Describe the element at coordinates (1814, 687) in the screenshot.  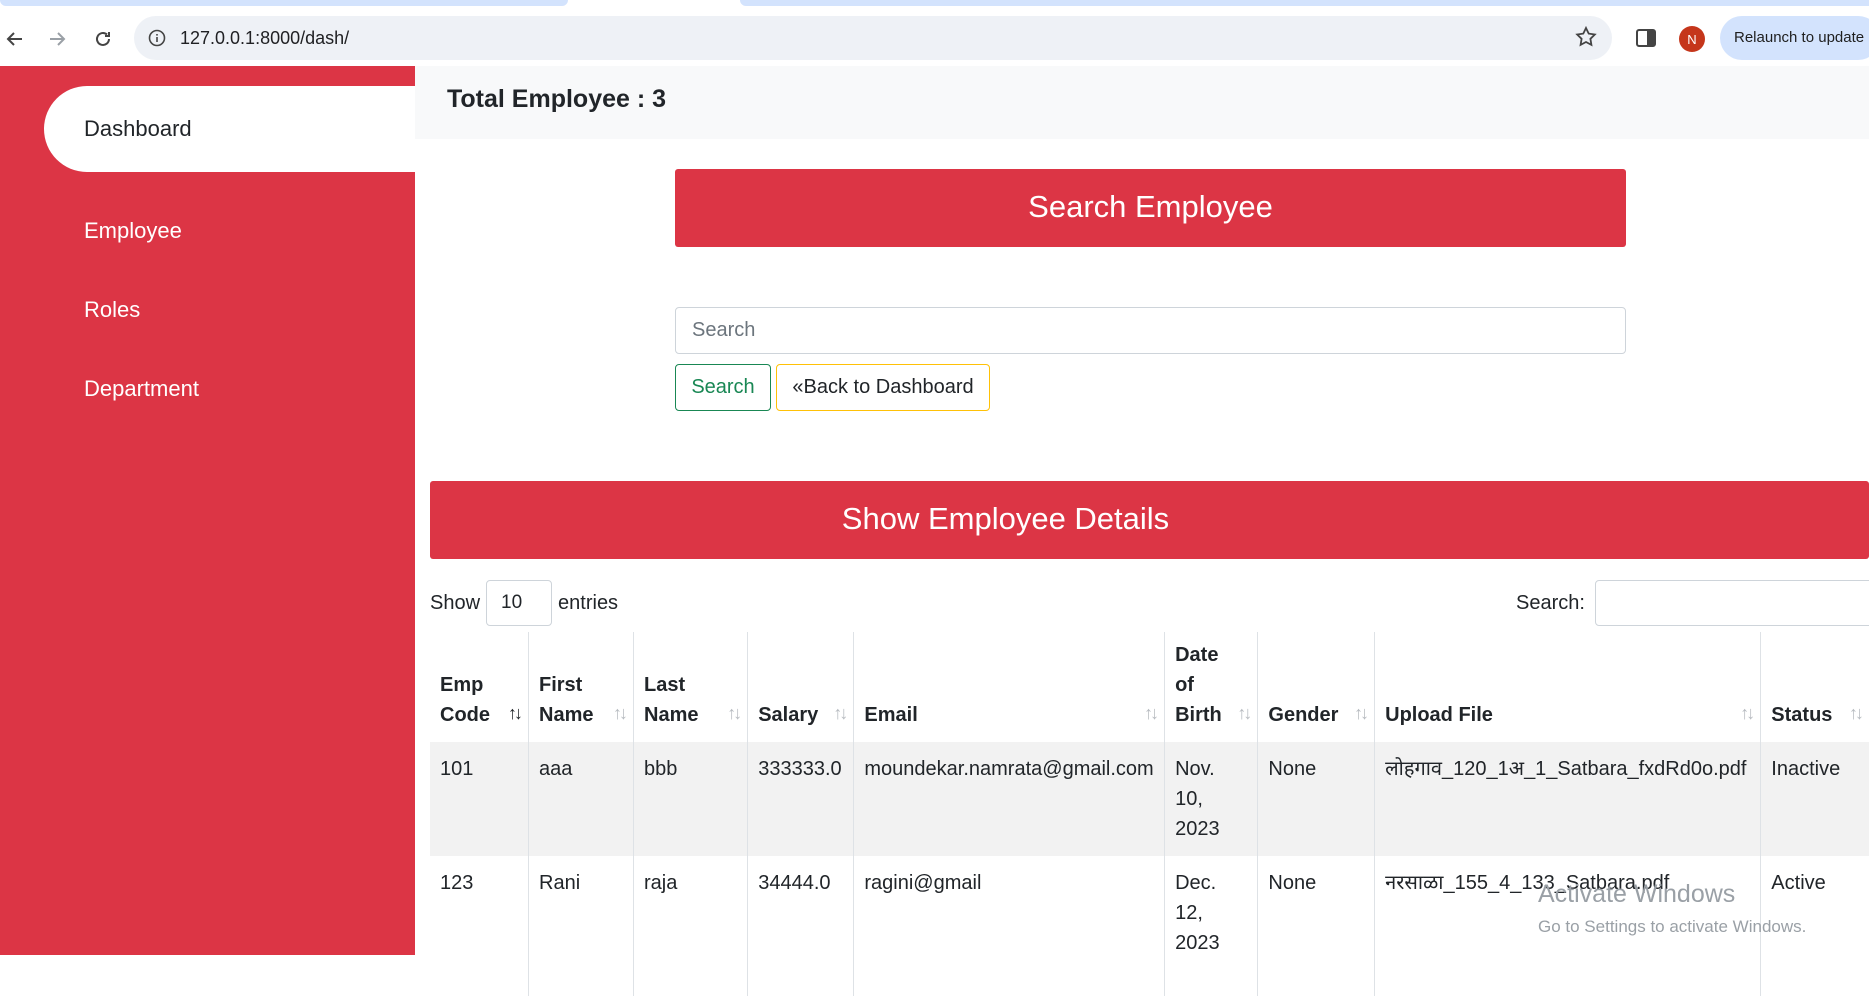
I see `column-header-status: Status ↑↓` at that location.